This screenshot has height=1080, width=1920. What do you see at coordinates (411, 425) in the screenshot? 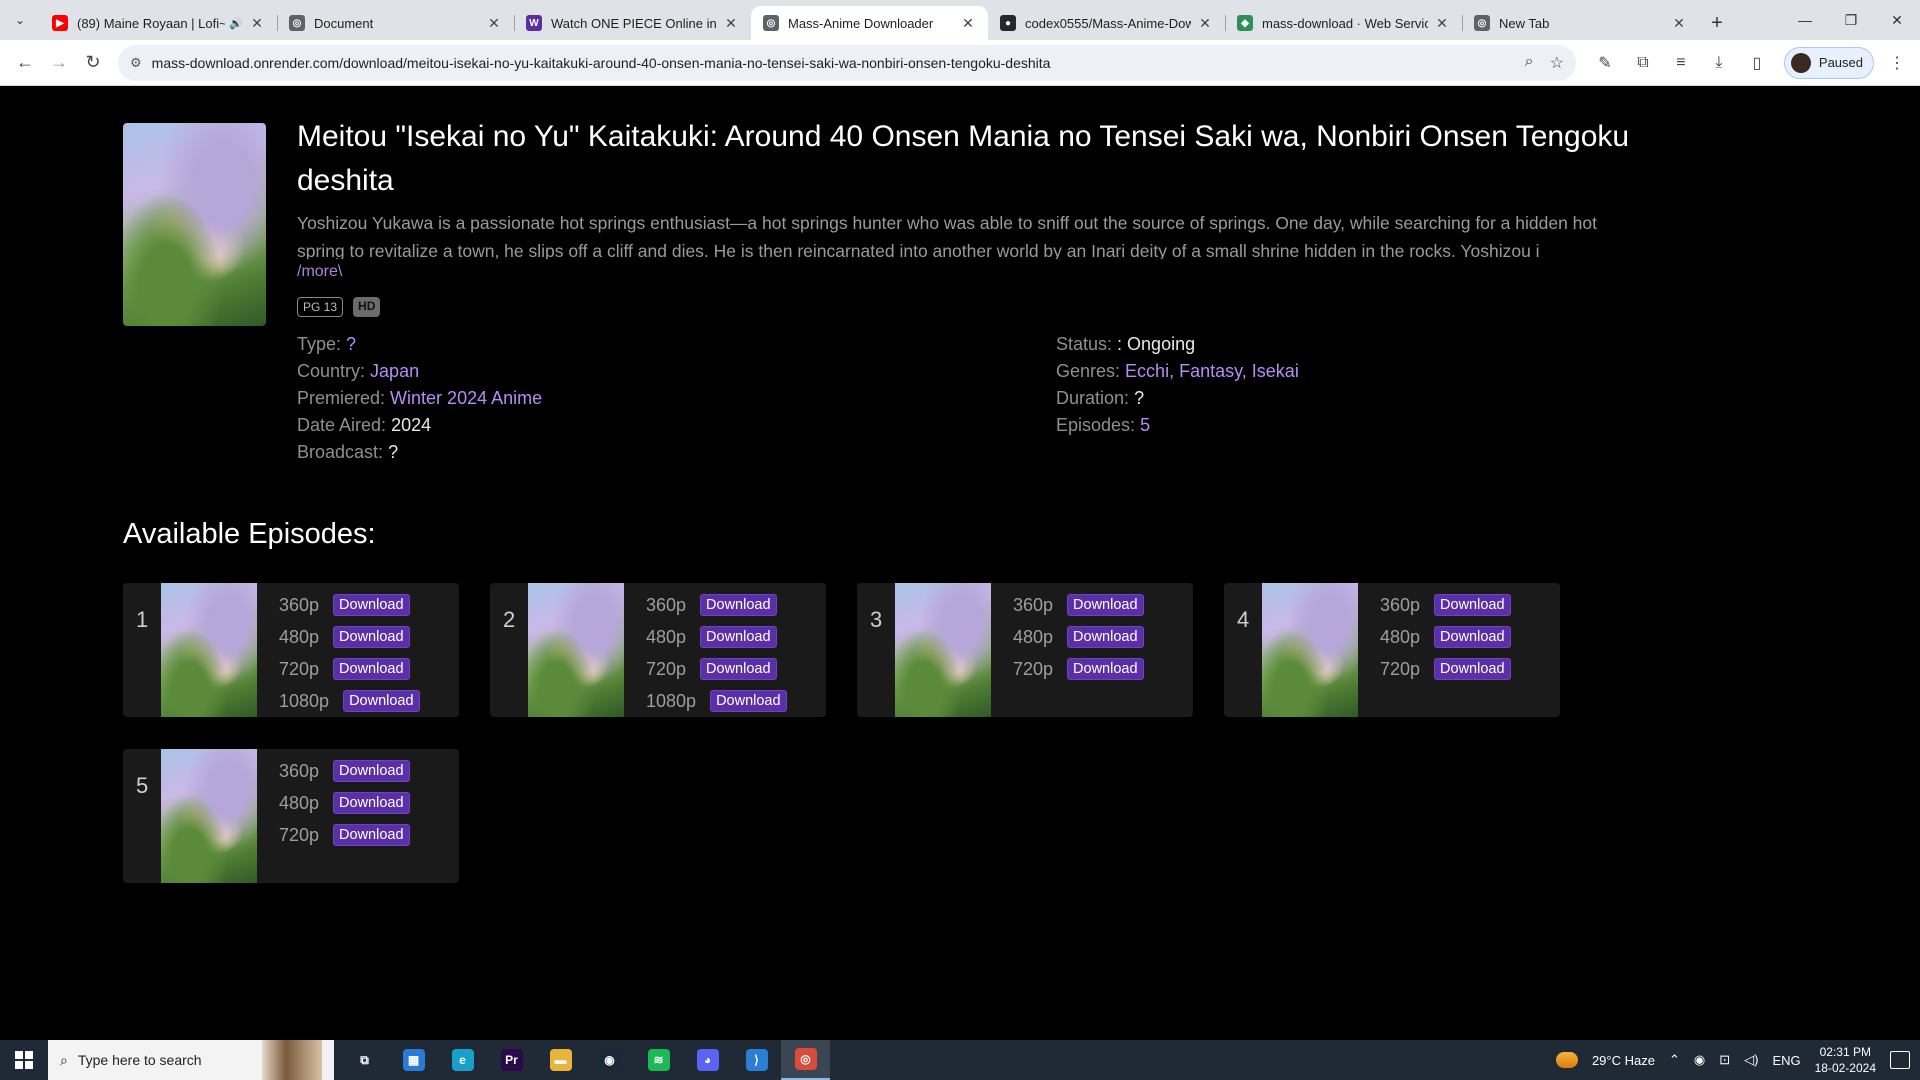
I see `aired-value: 2024` at bounding box center [411, 425].